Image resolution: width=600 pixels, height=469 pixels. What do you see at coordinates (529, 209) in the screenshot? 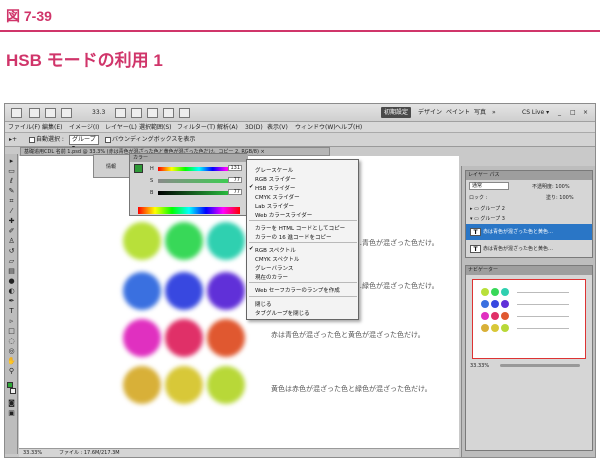
I see `layer-row: ▸ ▭ グループ 2` at bounding box center [529, 209].